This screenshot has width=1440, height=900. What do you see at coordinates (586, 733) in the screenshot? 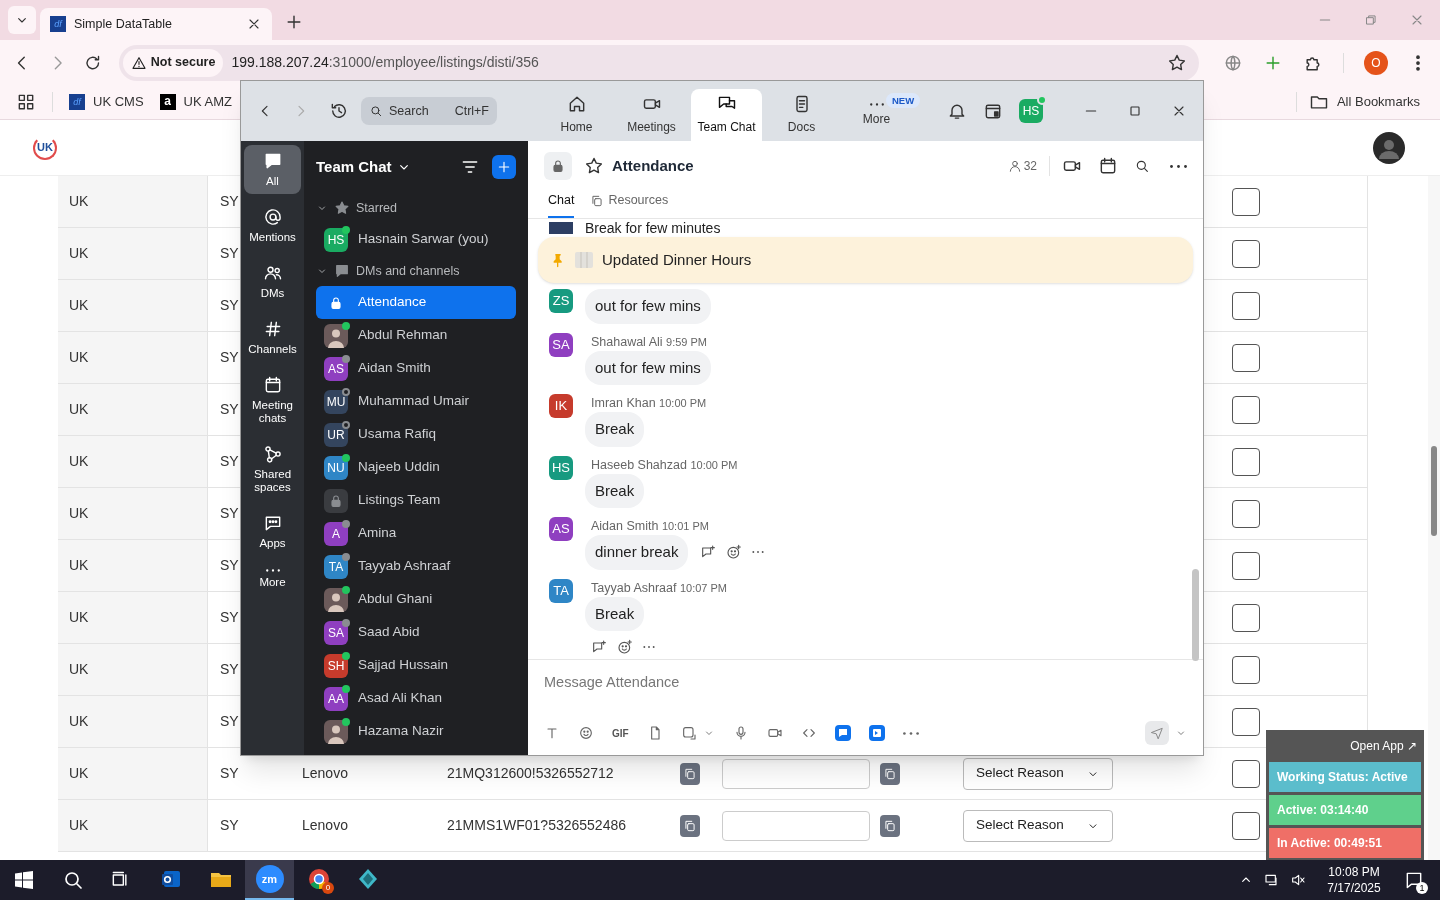
I see `emoji-icon` at bounding box center [586, 733].